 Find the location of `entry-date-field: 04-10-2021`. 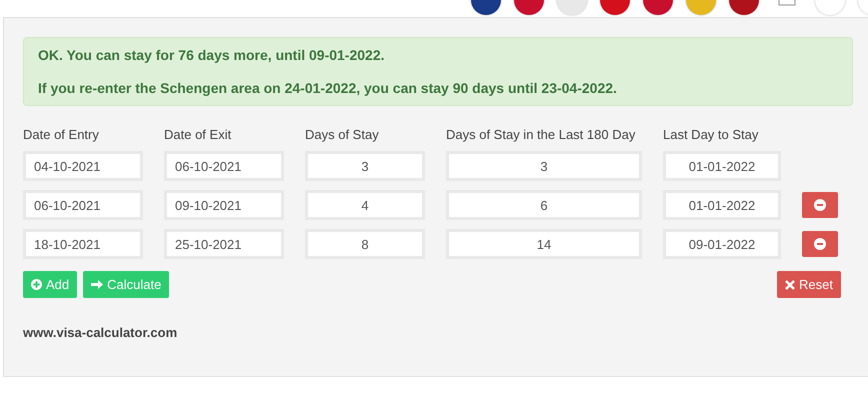

entry-date-field: 04-10-2021 is located at coordinates (83, 166).